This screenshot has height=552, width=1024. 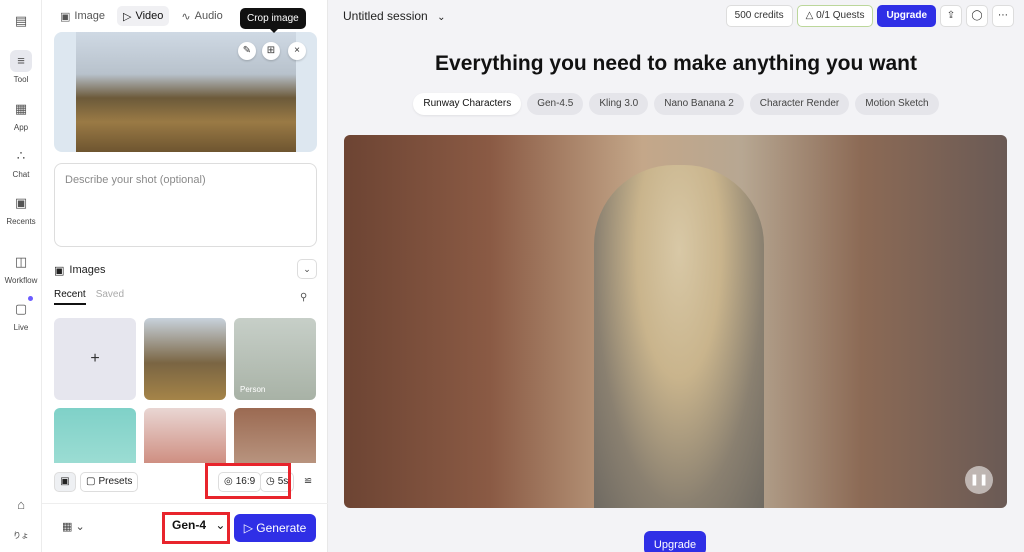 I want to click on image-preview: ✎ ⊞ ×, so click(x=185, y=92).